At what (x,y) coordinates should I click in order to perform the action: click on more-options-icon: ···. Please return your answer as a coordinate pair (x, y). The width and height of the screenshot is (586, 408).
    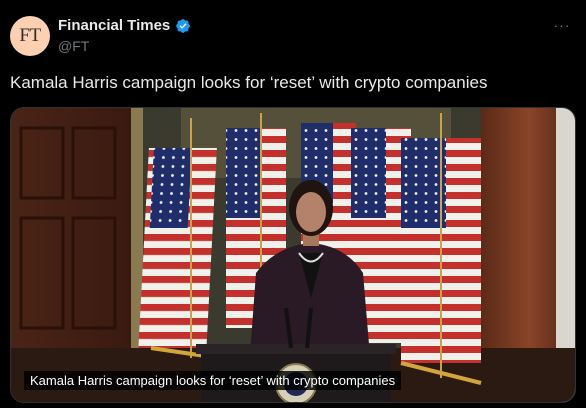
    Looking at the image, I should click on (562, 25).